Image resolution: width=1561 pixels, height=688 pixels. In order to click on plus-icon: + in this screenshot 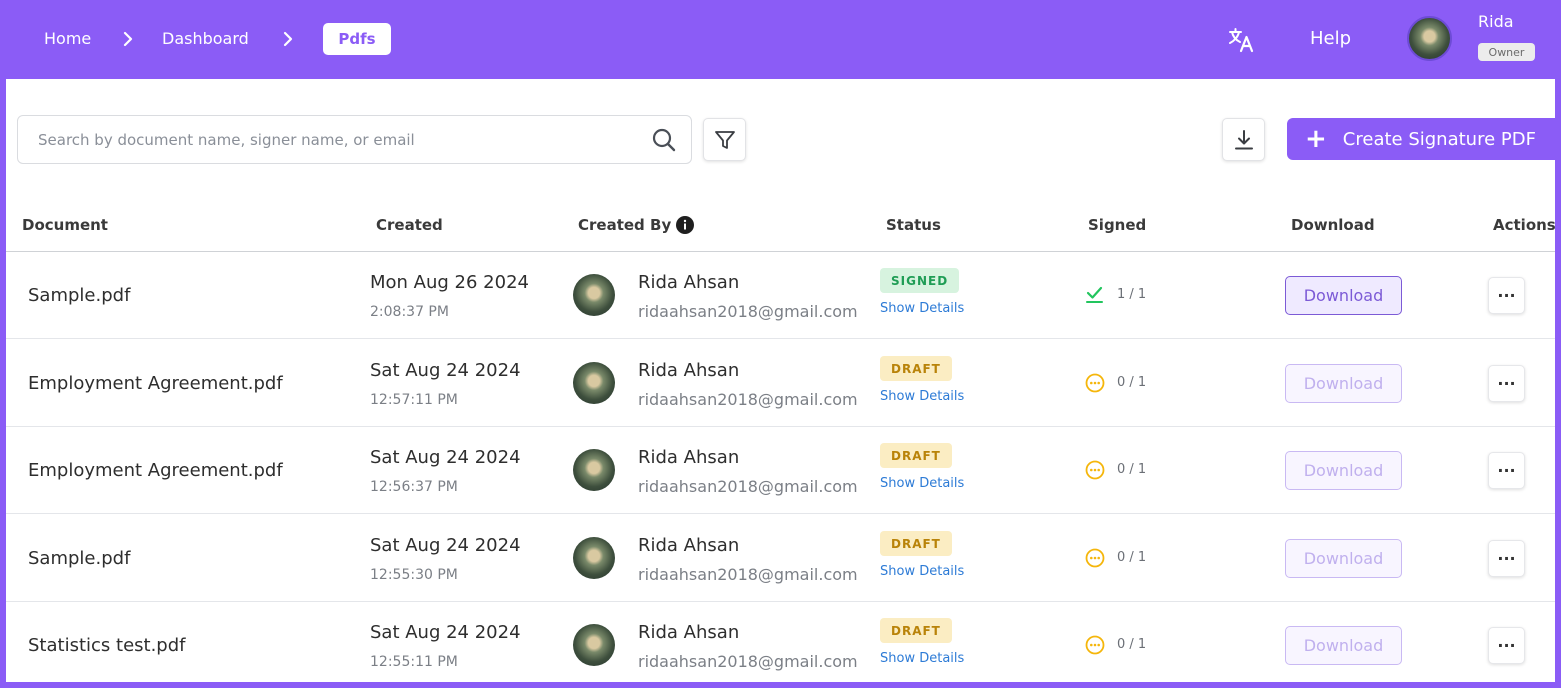, I will do `click(1316, 139)`.